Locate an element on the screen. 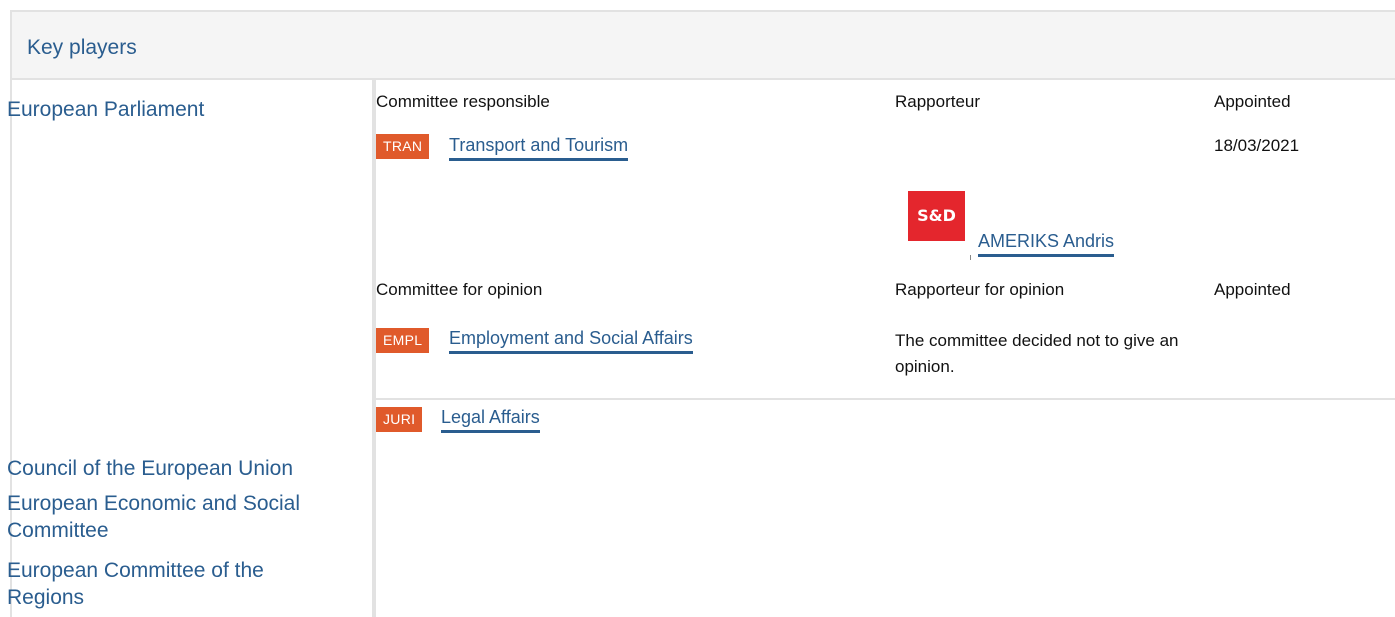  committee-badge-empl: EMPL is located at coordinates (403, 340).